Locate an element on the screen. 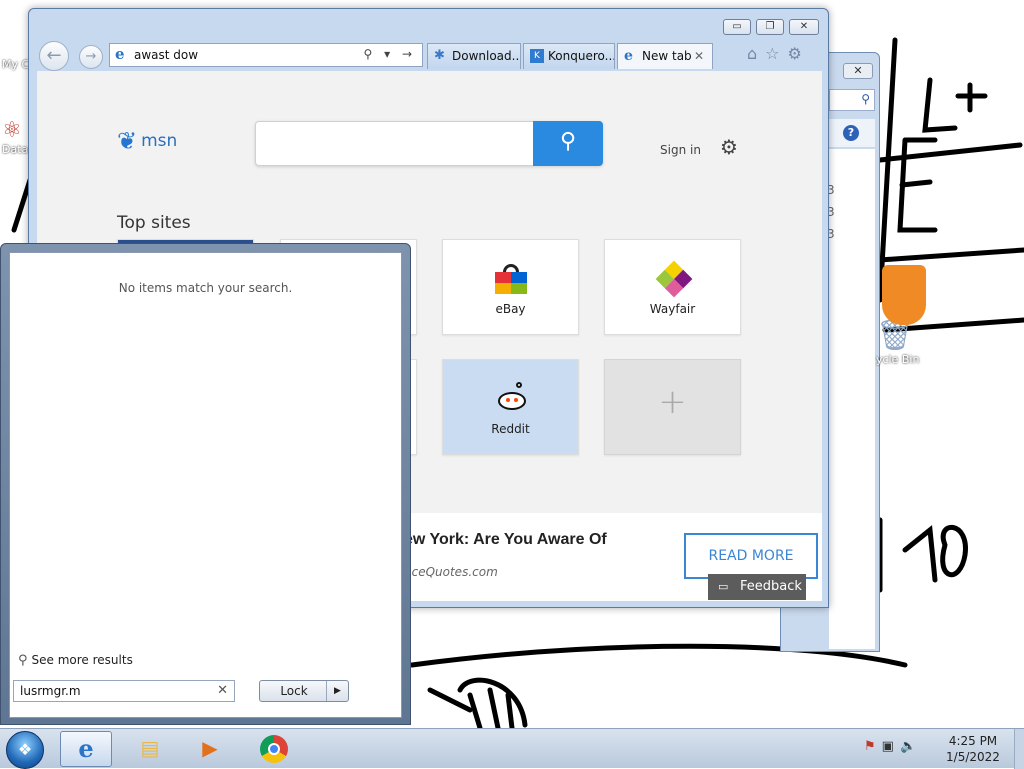  power-options-arrow-icon: ▶ is located at coordinates (337, 691).